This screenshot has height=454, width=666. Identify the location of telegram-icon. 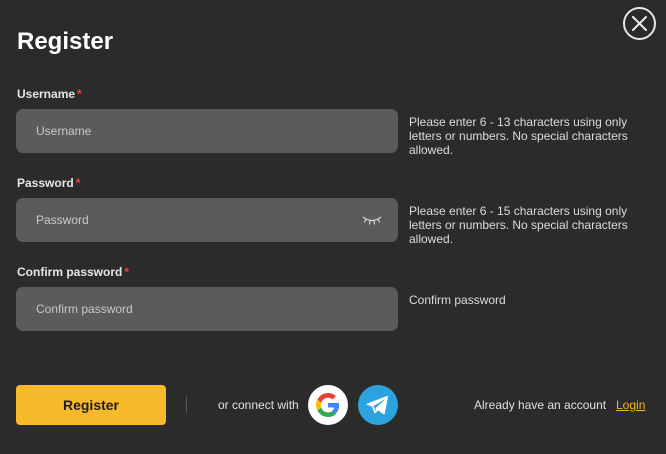
(377, 405).